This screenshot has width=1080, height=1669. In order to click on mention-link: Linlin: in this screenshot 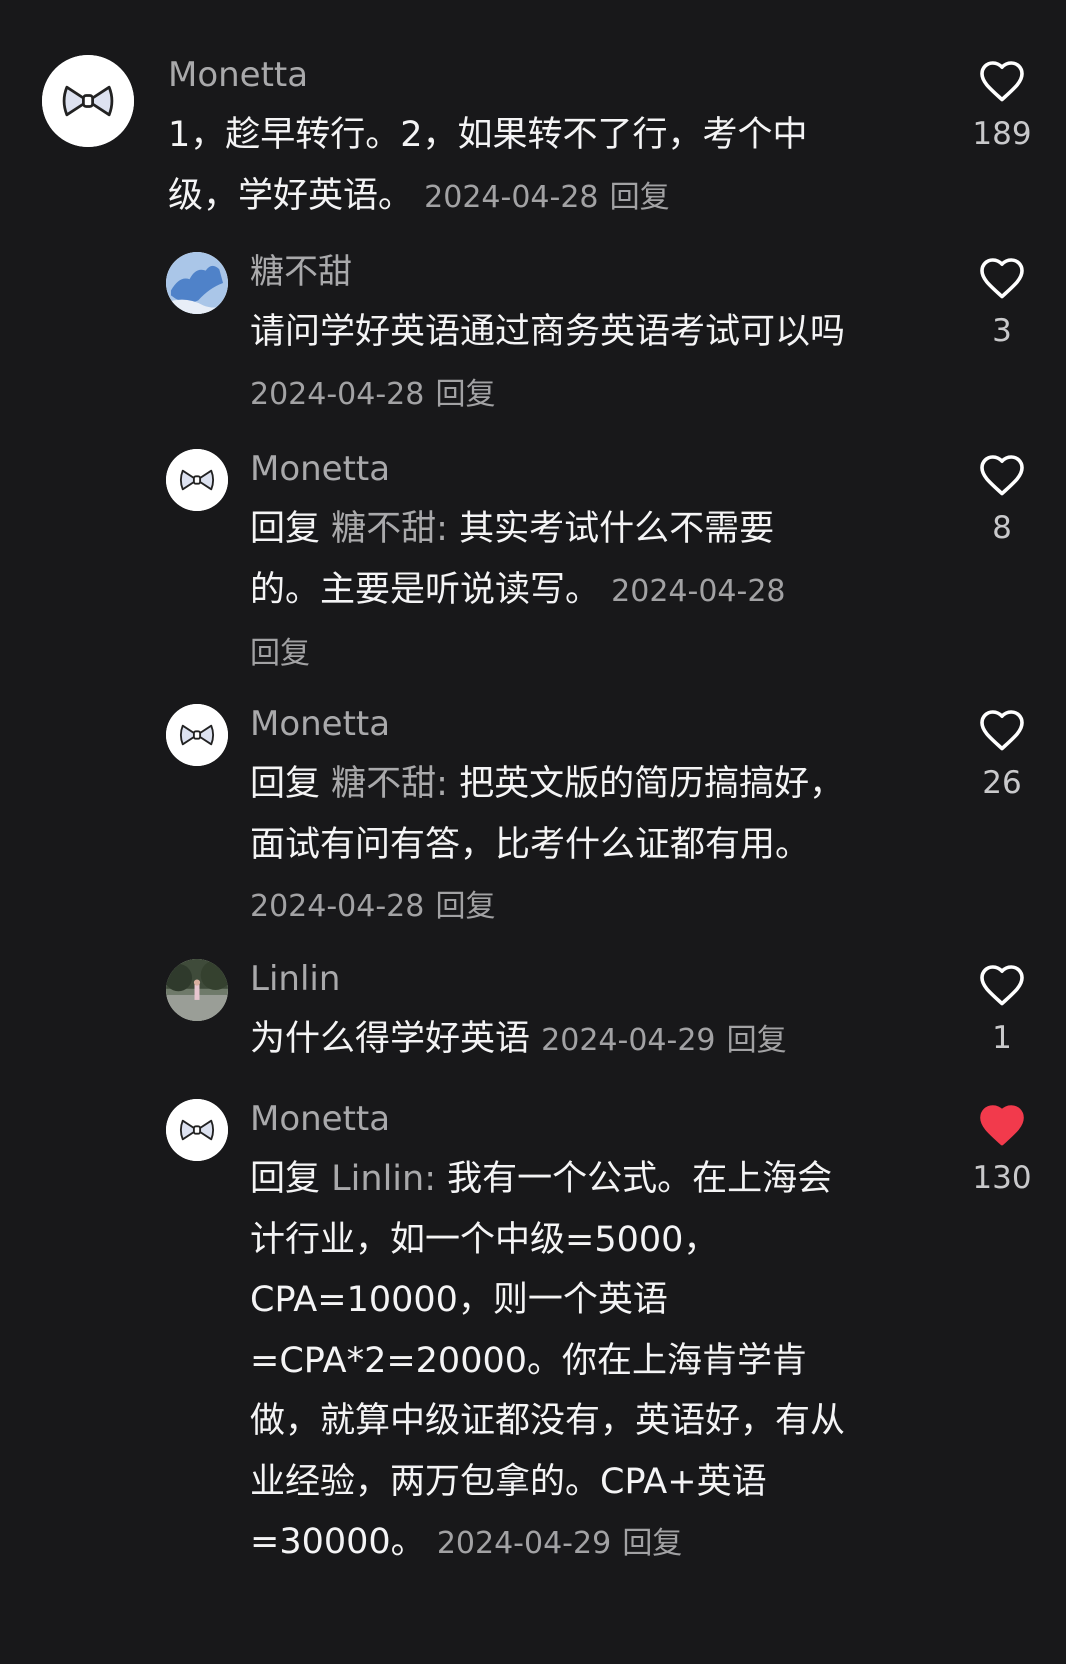, I will do `click(383, 1179)`.